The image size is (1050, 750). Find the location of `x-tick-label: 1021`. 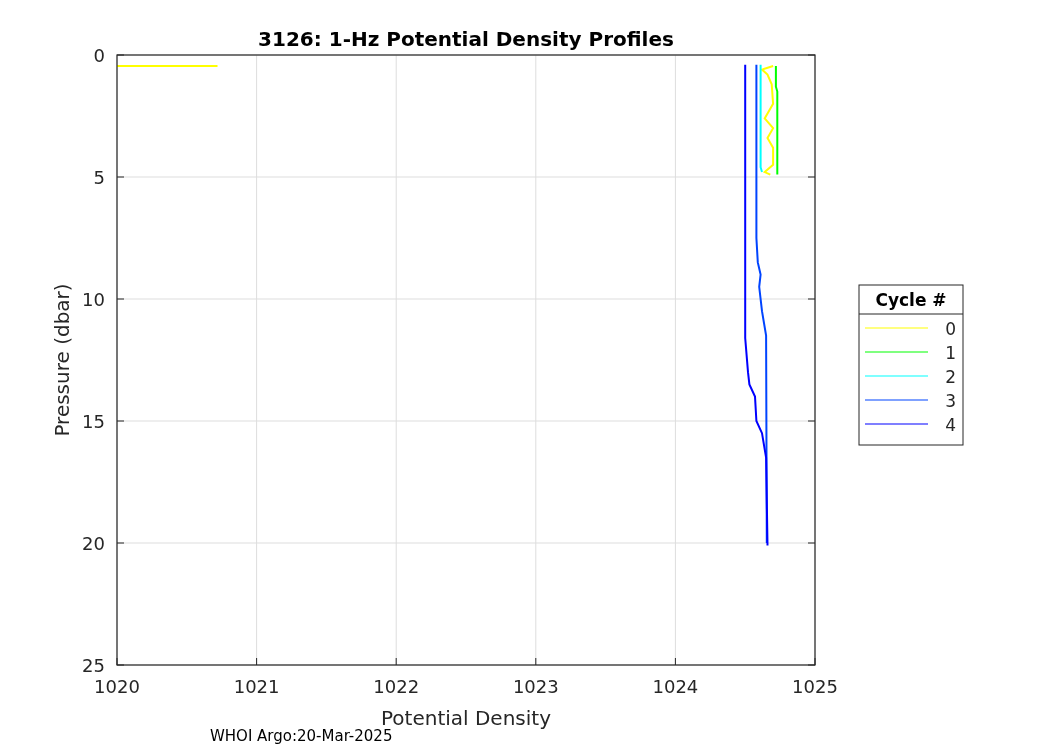

x-tick-label: 1021 is located at coordinates (256, 686).